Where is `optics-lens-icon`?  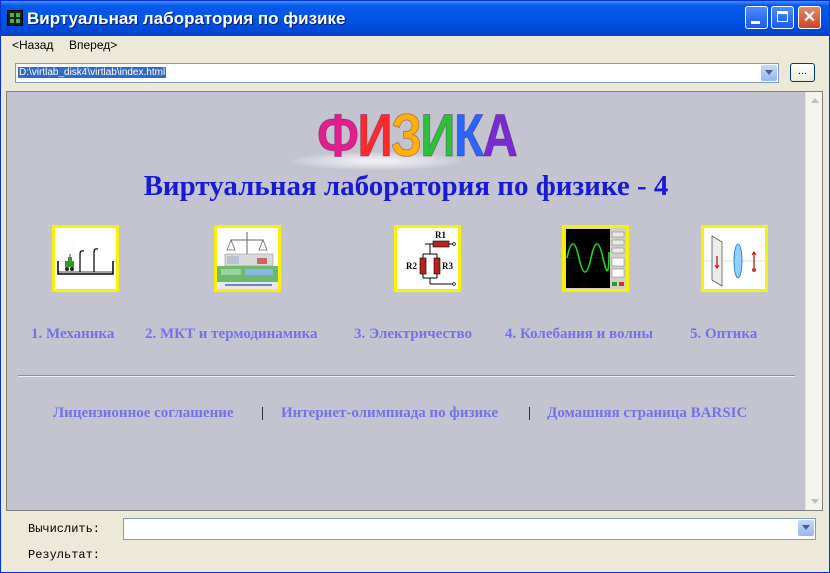
optics-lens-icon is located at coordinates (734, 258).